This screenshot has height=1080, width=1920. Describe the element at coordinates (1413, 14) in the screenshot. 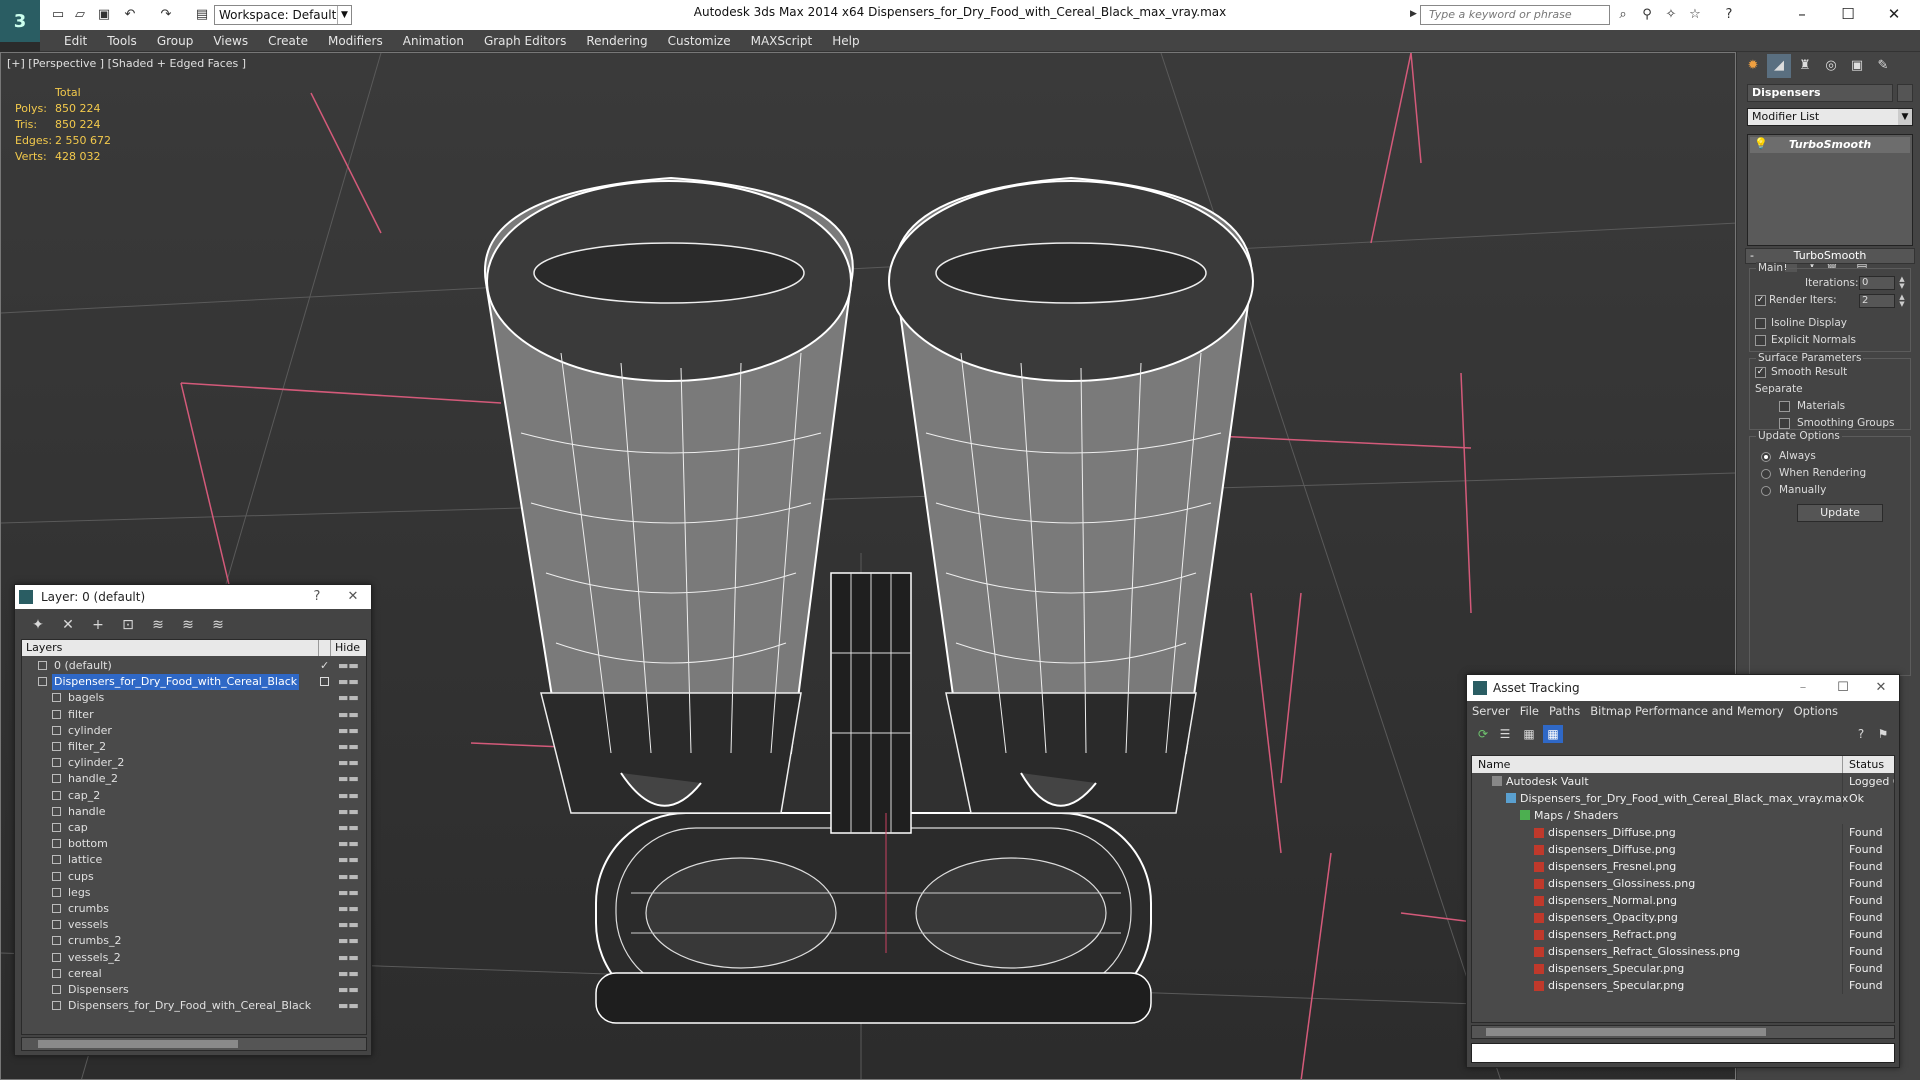

I see `search-expand-icon: ▶` at that location.